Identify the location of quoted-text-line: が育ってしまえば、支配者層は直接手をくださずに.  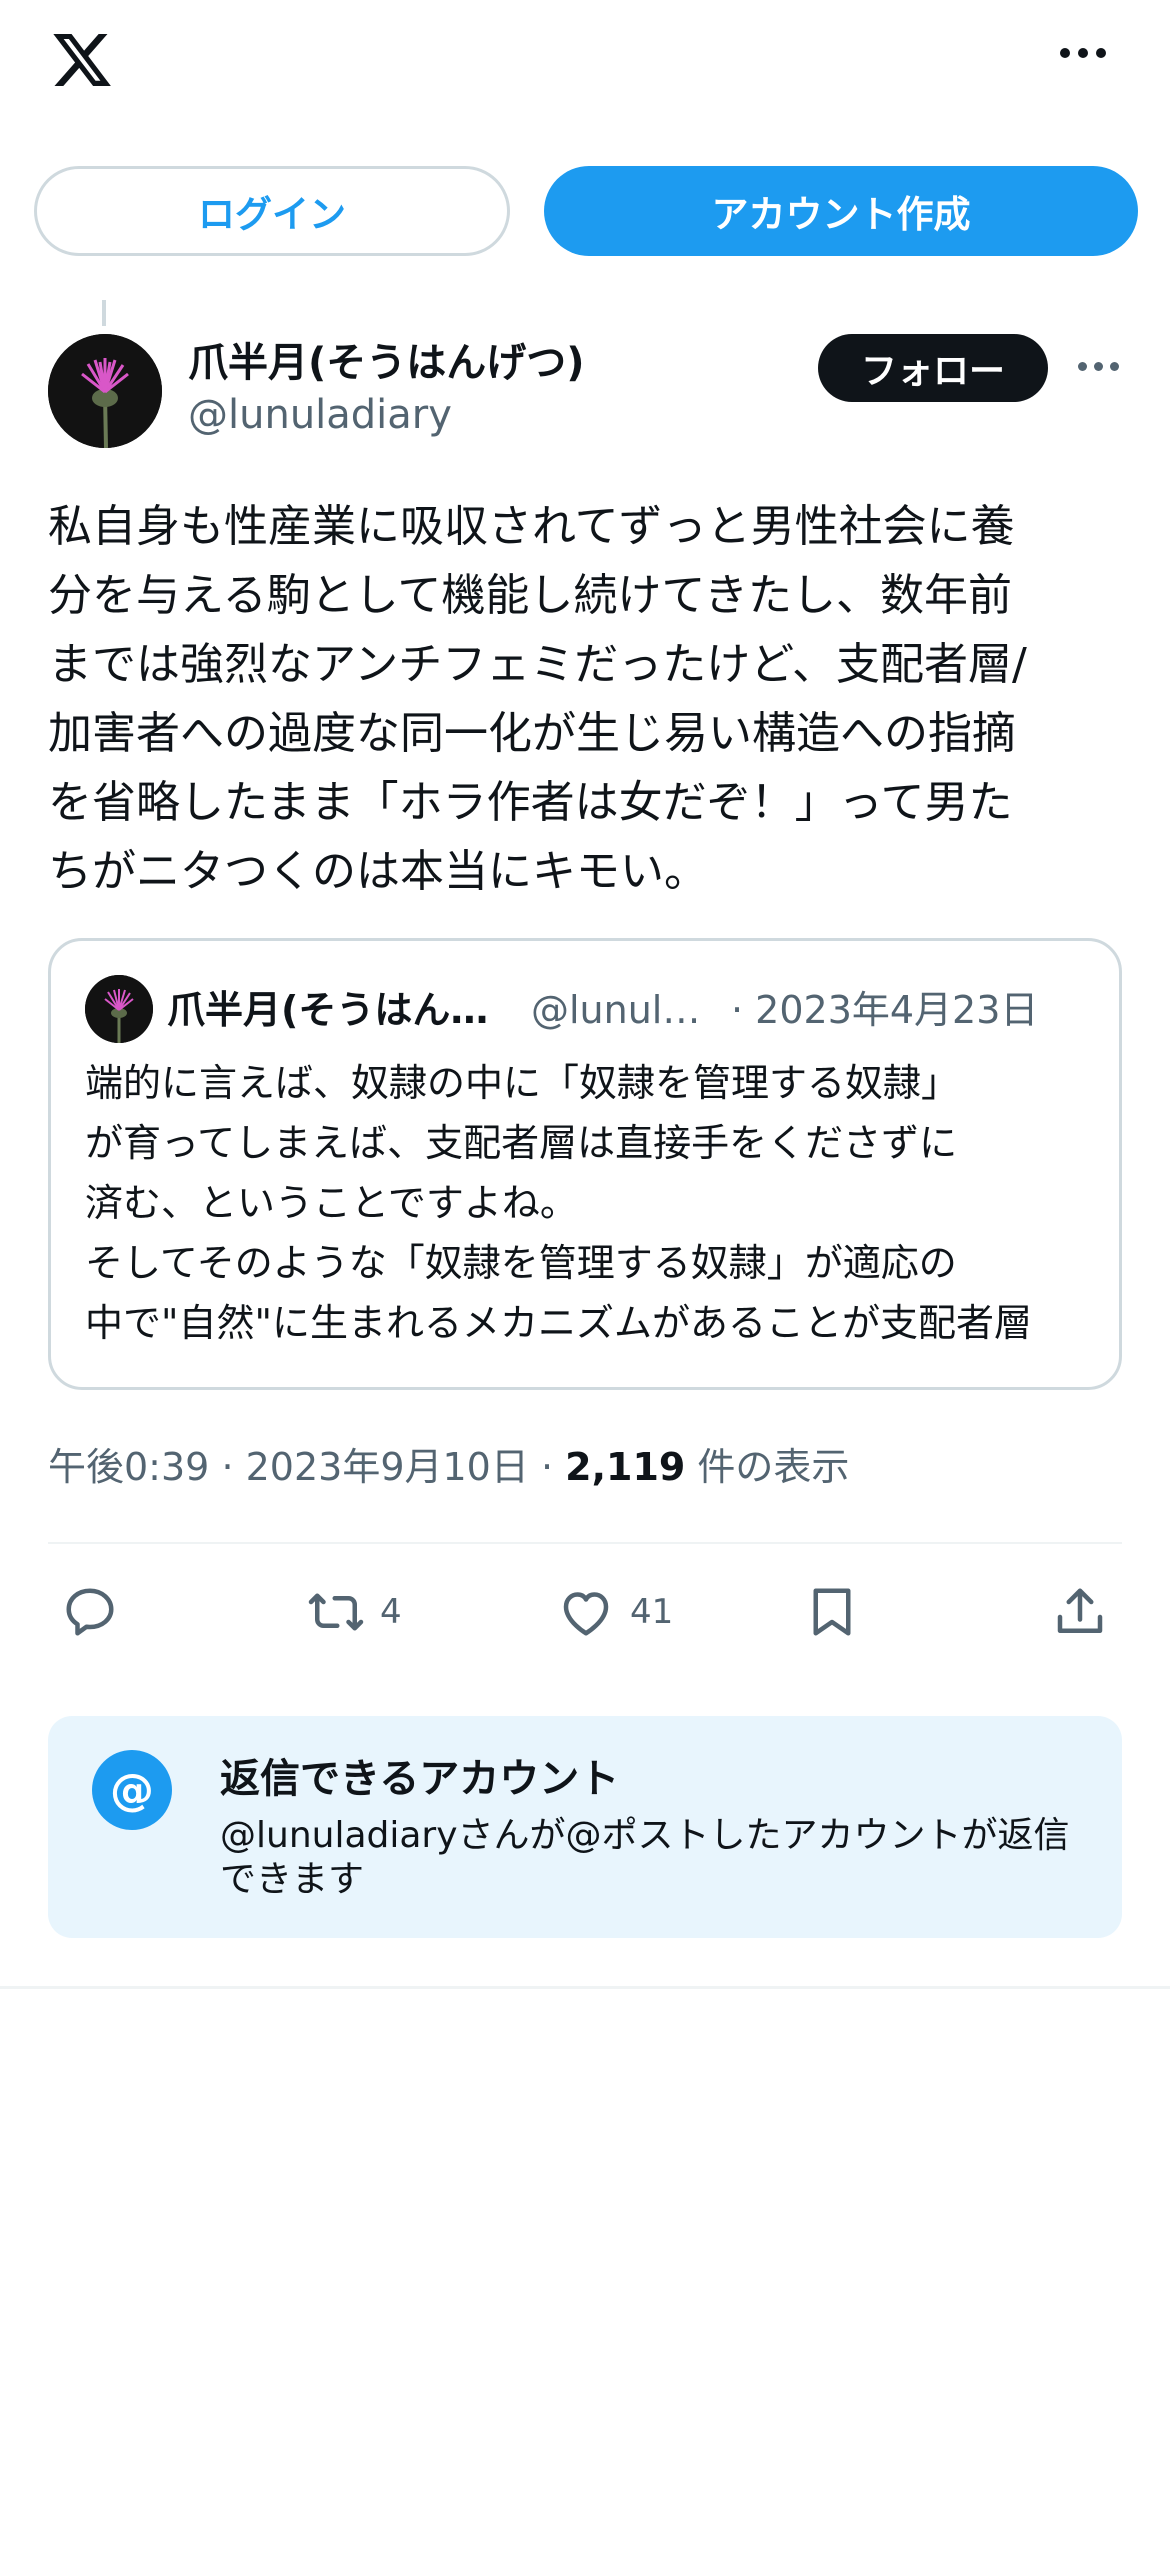
(521, 1143).